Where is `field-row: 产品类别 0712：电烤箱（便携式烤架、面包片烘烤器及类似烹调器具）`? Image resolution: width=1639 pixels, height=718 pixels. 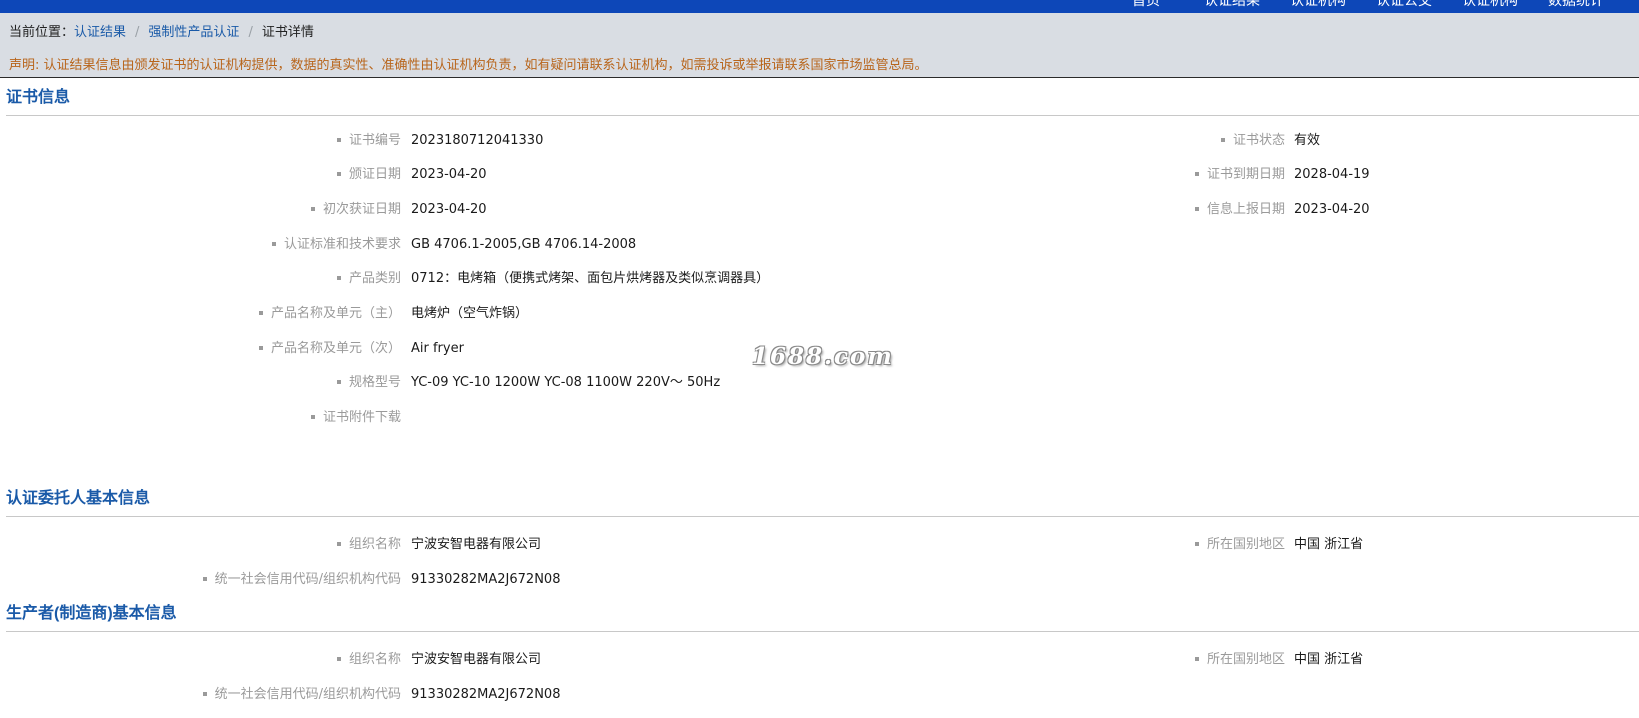 field-row: 产品类别 0712：电烤箱（便携式烤架、面包片烘烤器及类似烹调器具） is located at coordinates (819, 279).